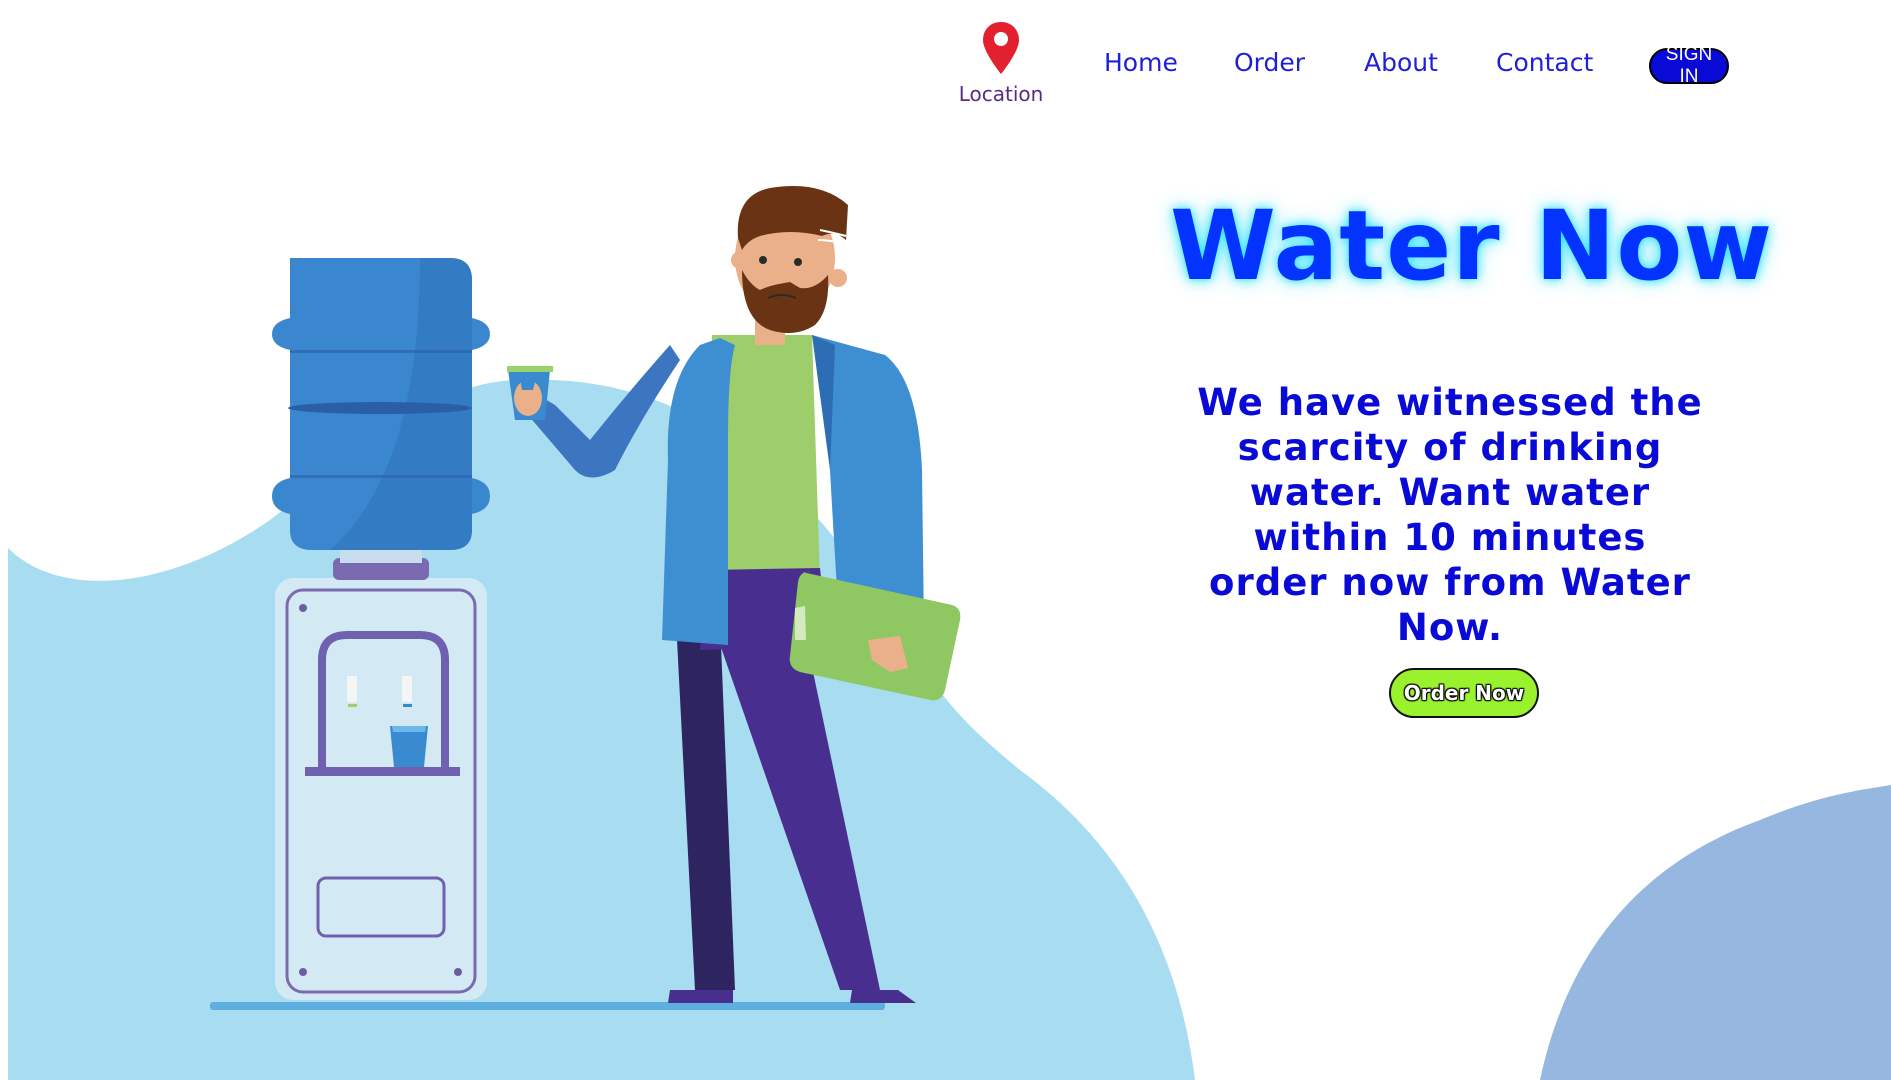 Image resolution: width=1891 pixels, height=1080 pixels. I want to click on nav-link-home: Home, so click(1141, 62).